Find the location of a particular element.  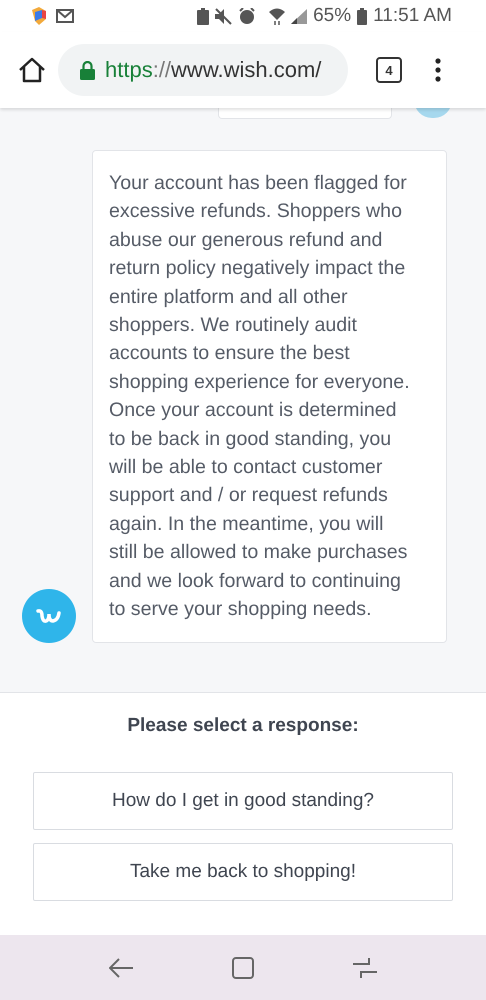

clock: 11:51 AM is located at coordinates (412, 16).